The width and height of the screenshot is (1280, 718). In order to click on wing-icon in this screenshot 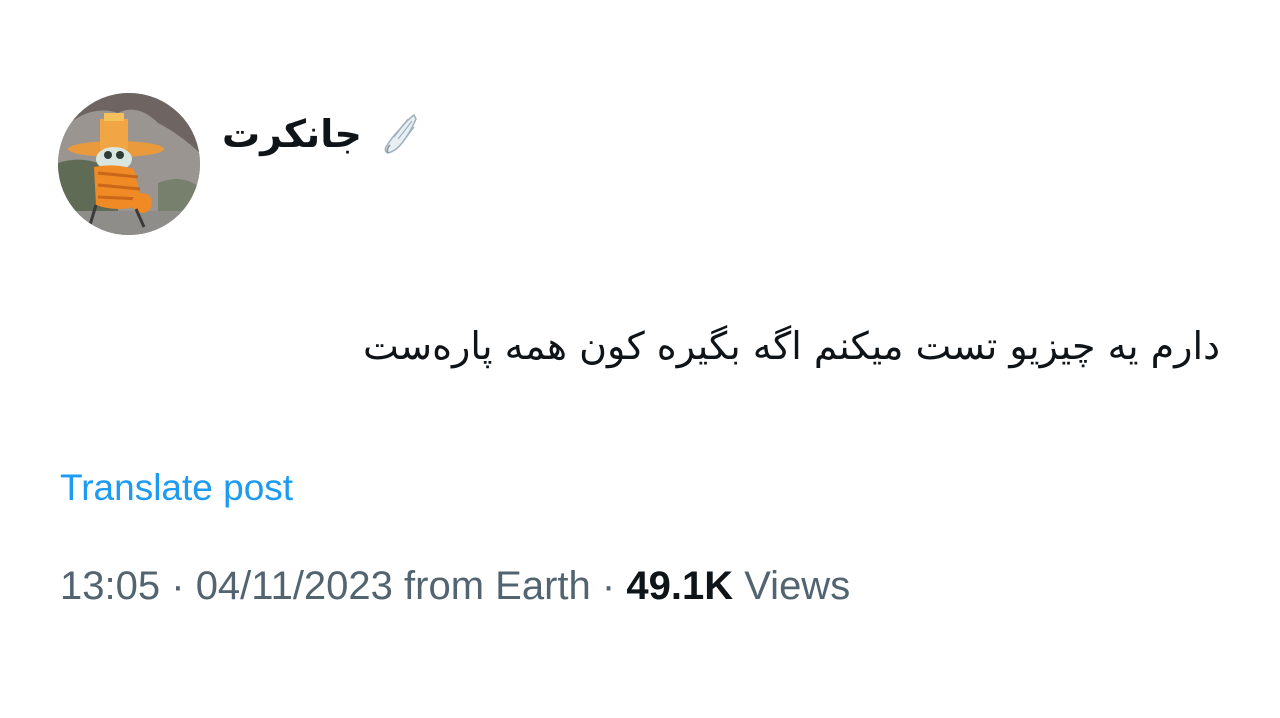, I will do `click(398, 134)`.